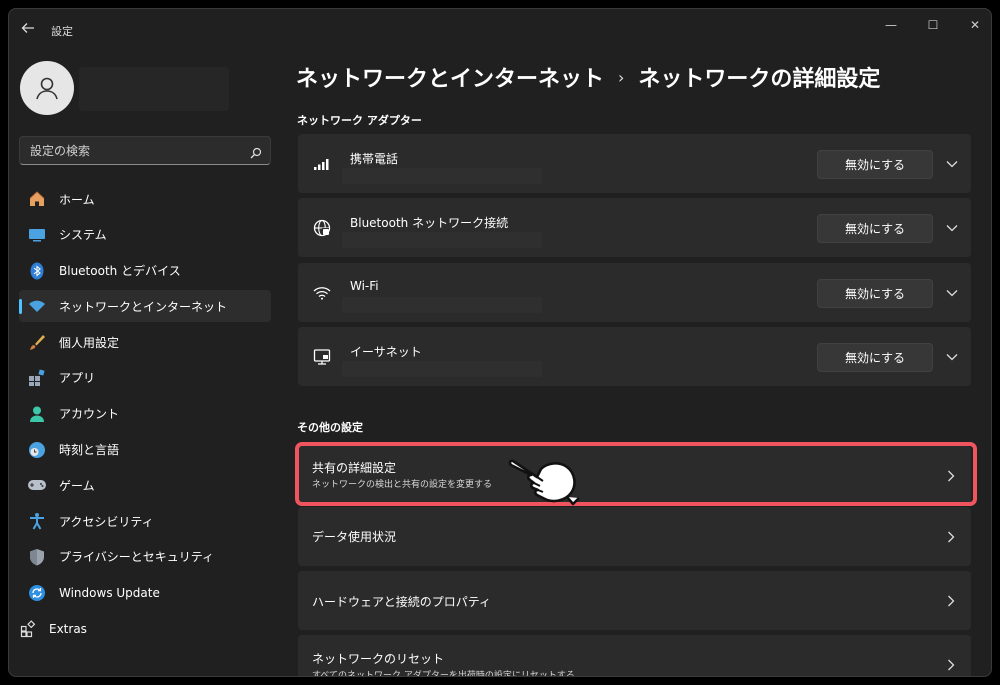 This screenshot has height=685, width=1000. Describe the element at coordinates (37, 342) in the screenshot. I see `brush-icon` at that location.